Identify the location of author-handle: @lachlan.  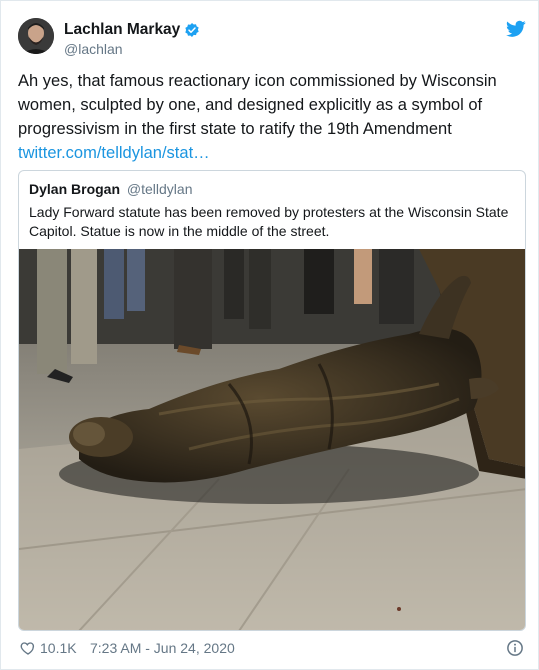
(132, 49).